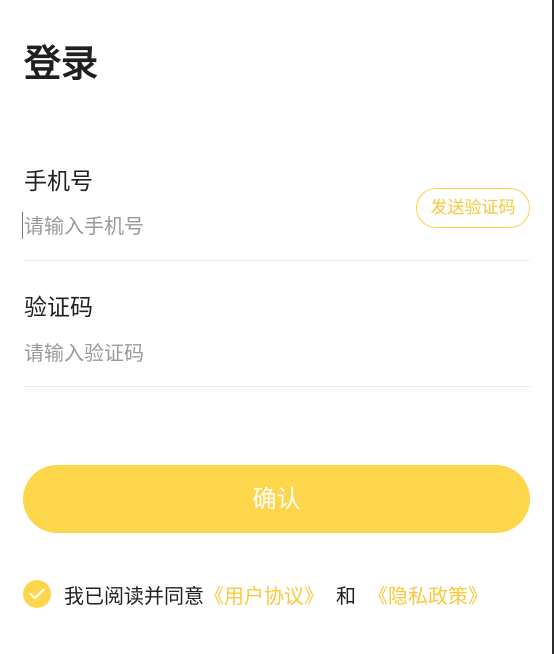 The height and width of the screenshot is (654, 554). I want to click on confirm-button: 确认, so click(276, 499).